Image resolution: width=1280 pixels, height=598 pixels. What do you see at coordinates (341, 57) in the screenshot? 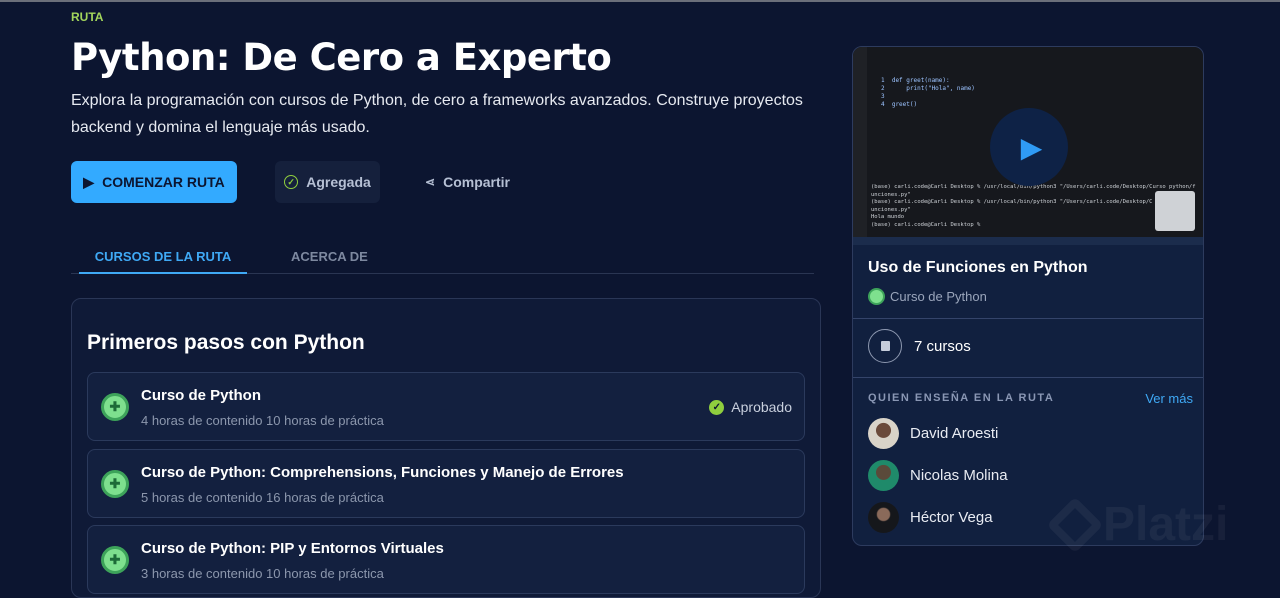
I see `page-title: Python: De Cero a Experto` at bounding box center [341, 57].